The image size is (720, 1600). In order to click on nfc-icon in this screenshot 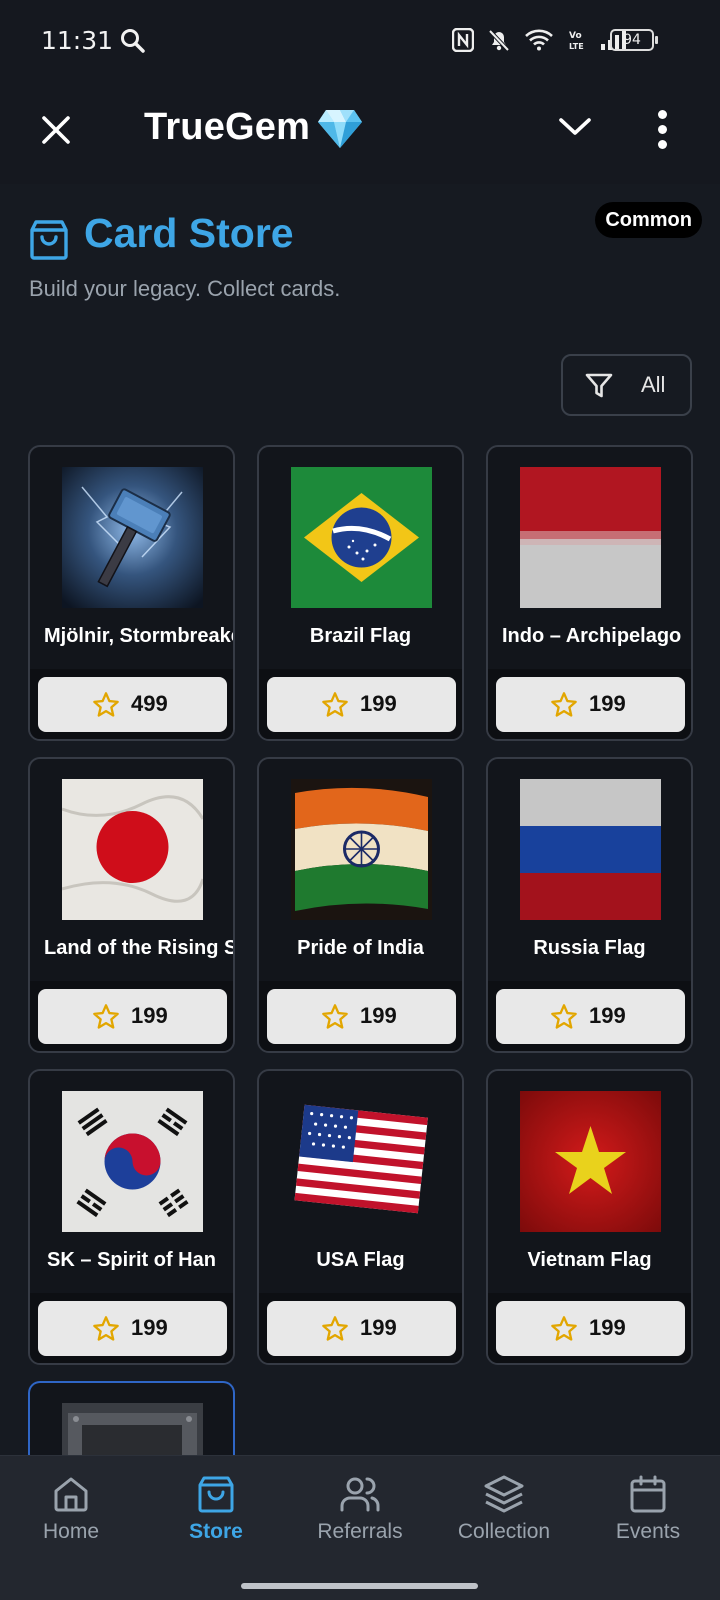, I will do `click(463, 42)`.